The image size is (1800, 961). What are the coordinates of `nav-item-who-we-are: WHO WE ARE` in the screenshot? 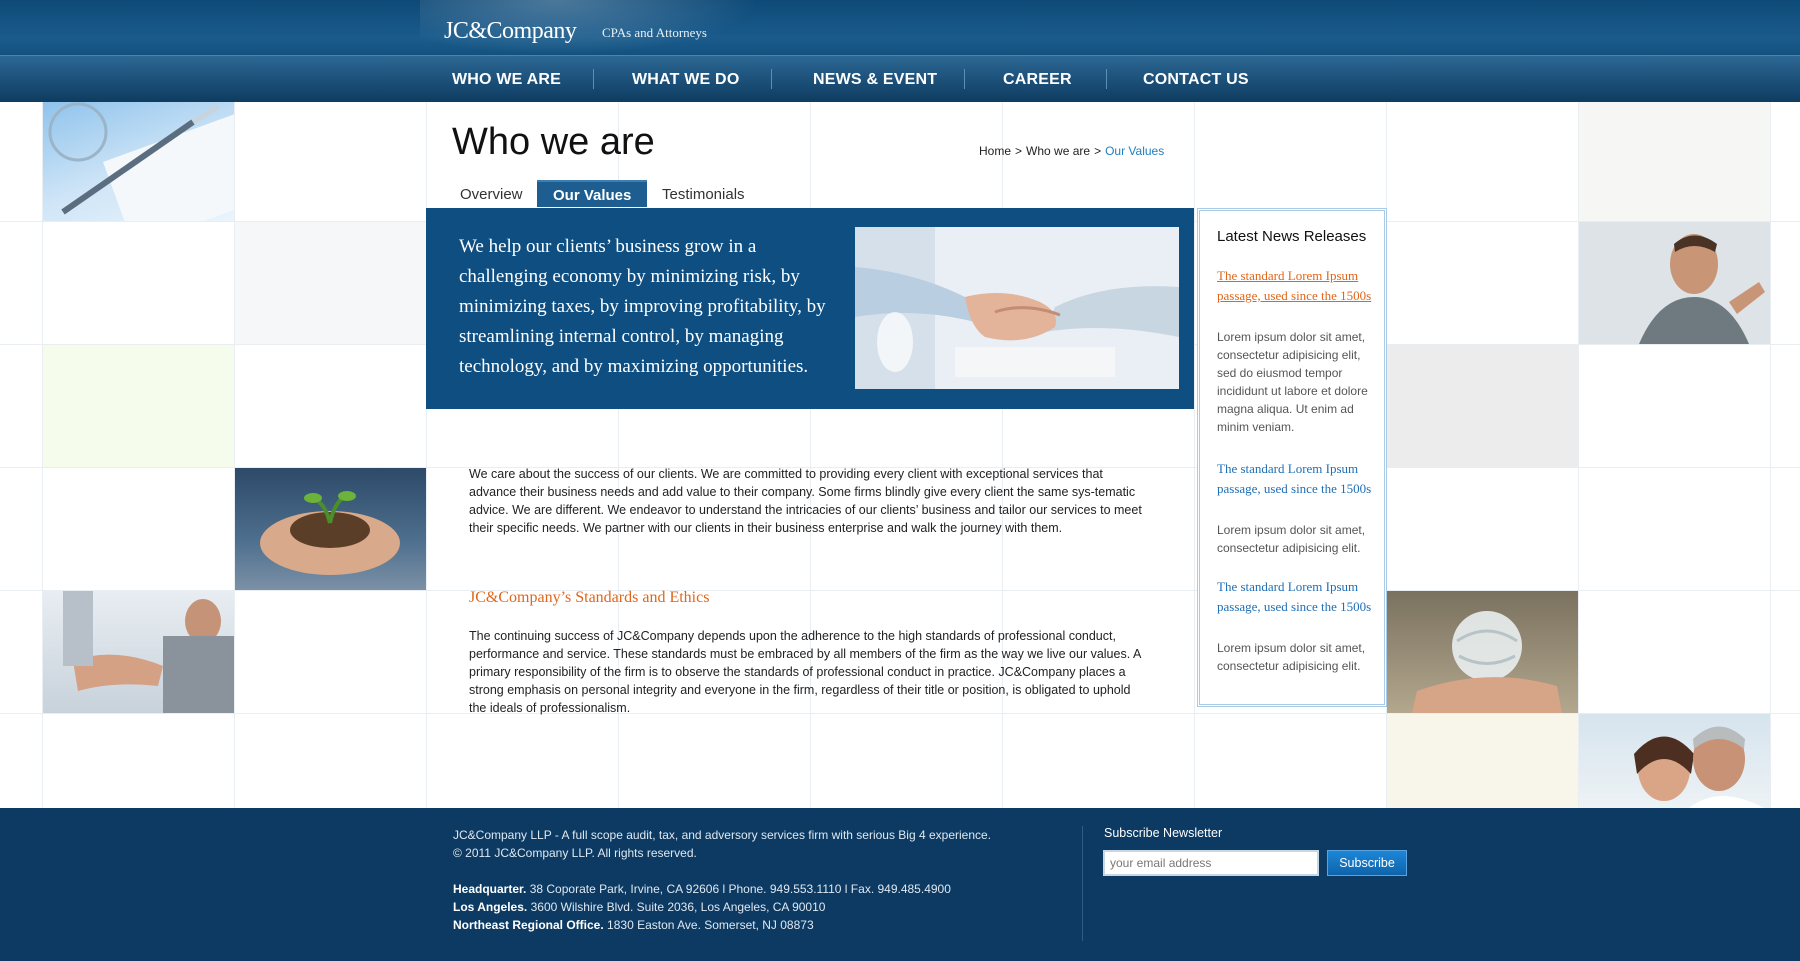 It's located at (506, 80).